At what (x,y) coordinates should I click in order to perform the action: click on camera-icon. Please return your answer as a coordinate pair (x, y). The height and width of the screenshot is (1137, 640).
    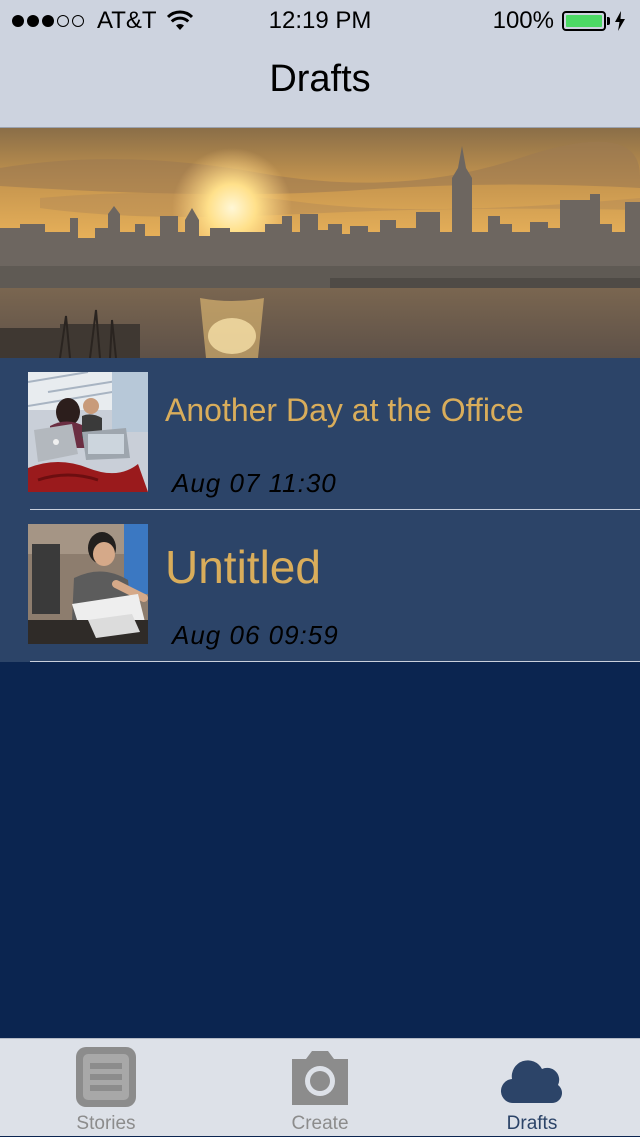
    Looking at the image, I should click on (320, 1078).